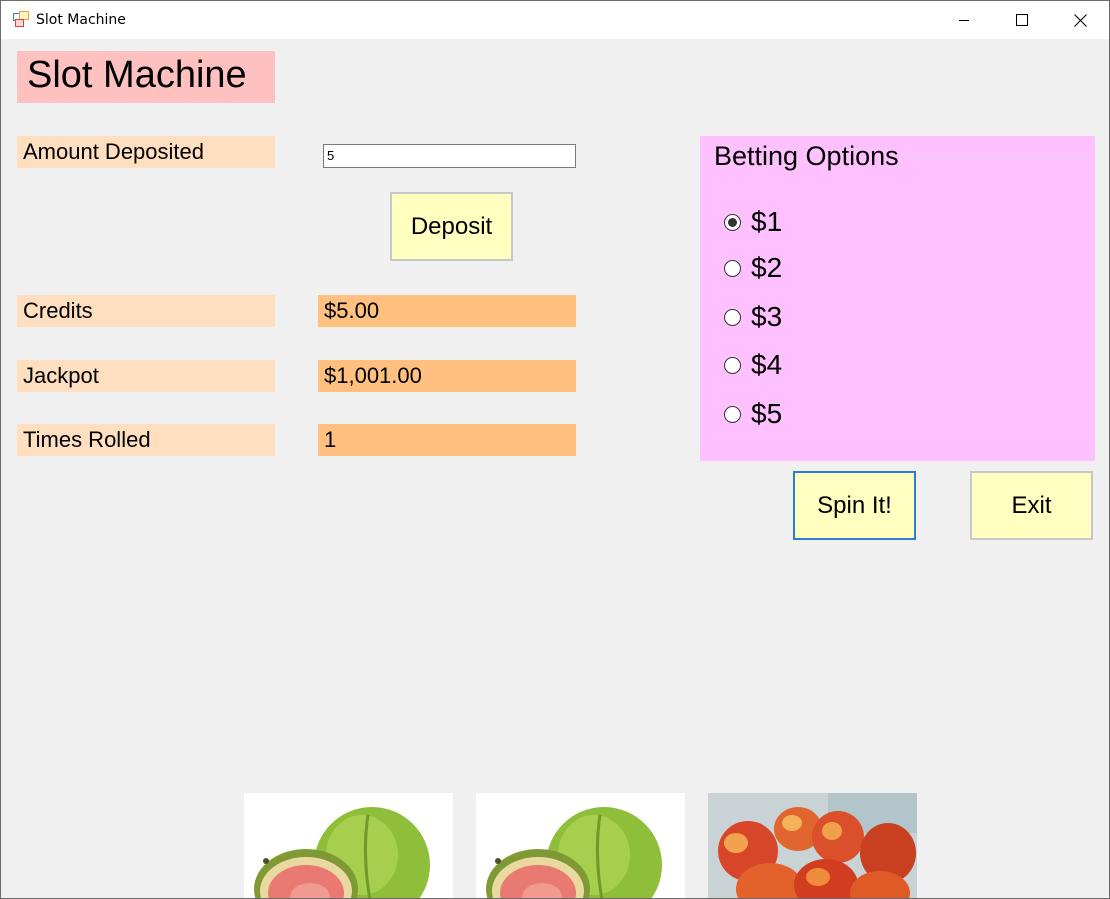 The width and height of the screenshot is (1110, 899). What do you see at coordinates (146, 376) in the screenshot?
I see `jackpot-label: Jackpot` at bounding box center [146, 376].